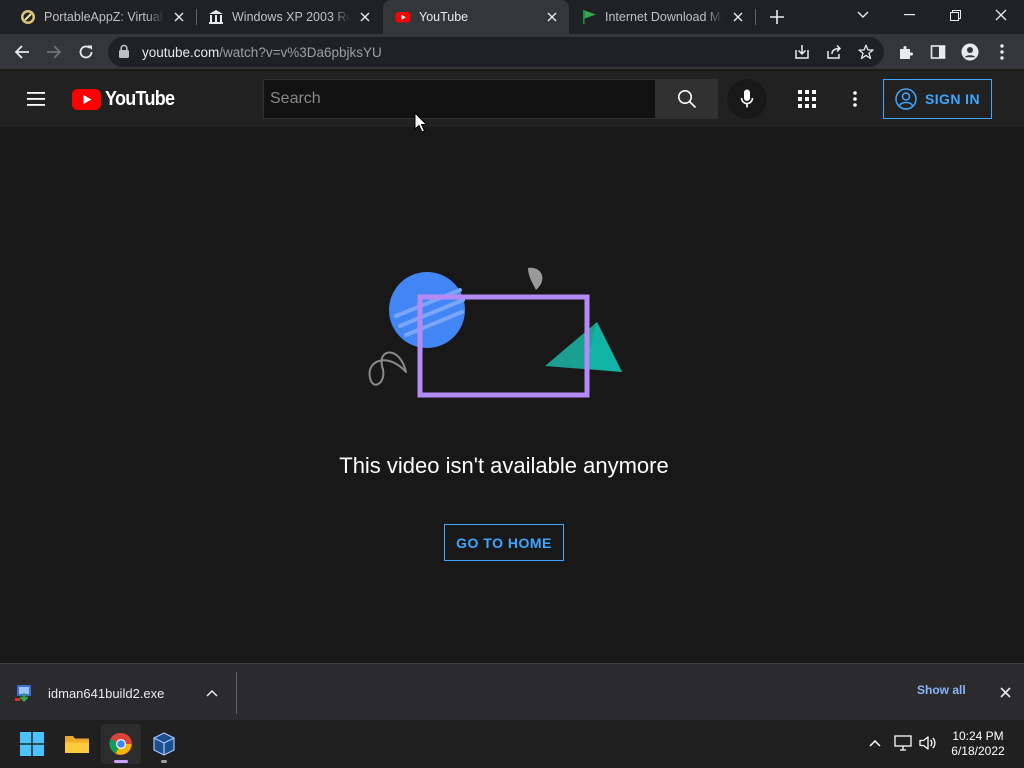 This screenshot has width=1024, height=768. I want to click on tab-title: PortableAppZ: VirtualBox, so click(104, 17).